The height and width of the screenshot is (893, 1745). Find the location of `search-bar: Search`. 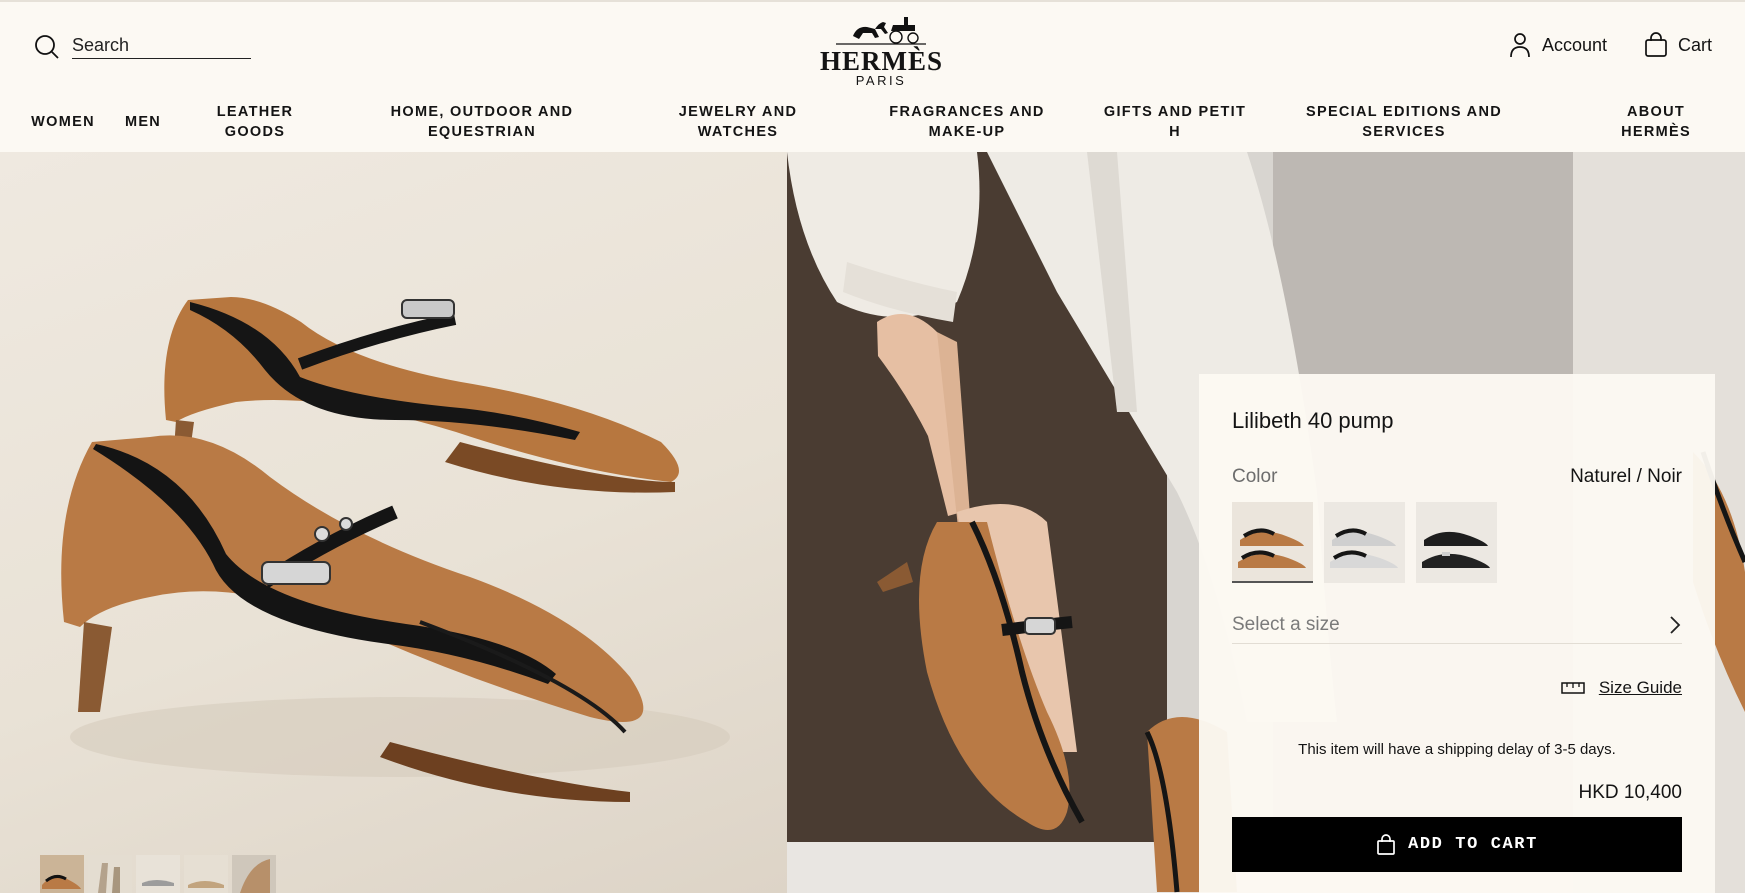

search-bar: Search is located at coordinates (142, 47).